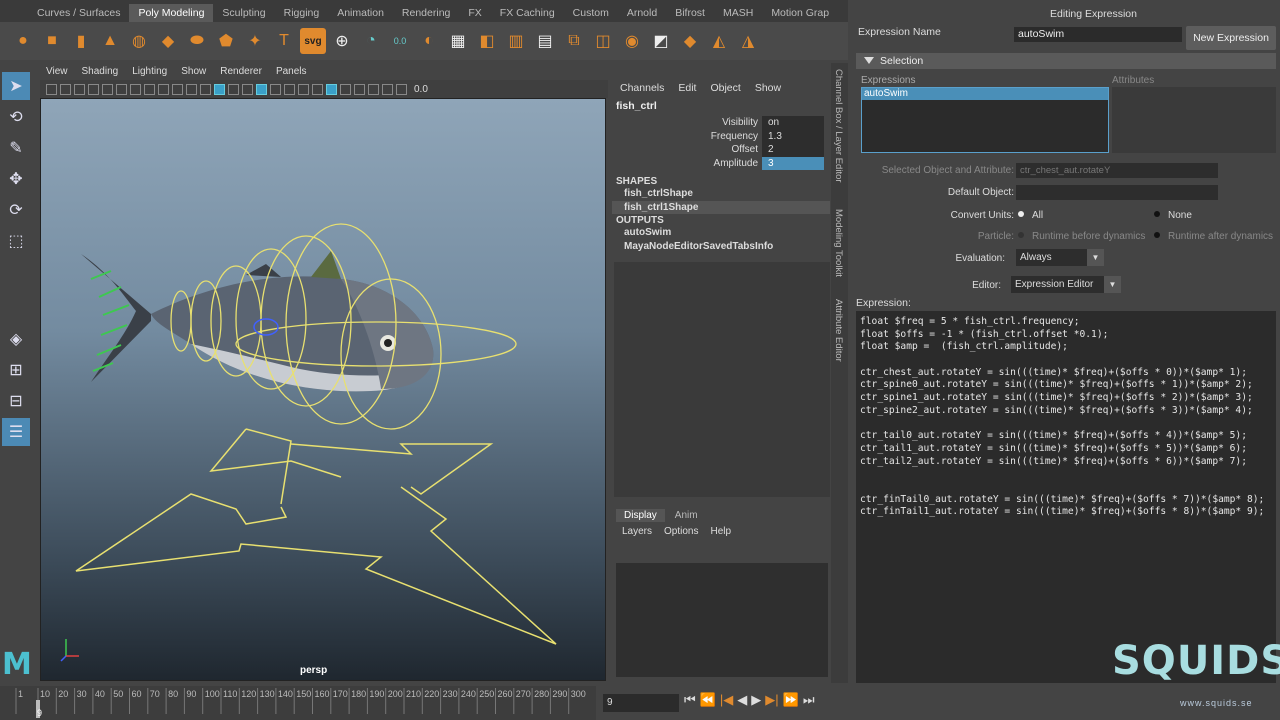  Describe the element at coordinates (78, 13) in the screenshot. I see `shelf-tab-curves-surfaces: Curves / Surfaces` at that location.